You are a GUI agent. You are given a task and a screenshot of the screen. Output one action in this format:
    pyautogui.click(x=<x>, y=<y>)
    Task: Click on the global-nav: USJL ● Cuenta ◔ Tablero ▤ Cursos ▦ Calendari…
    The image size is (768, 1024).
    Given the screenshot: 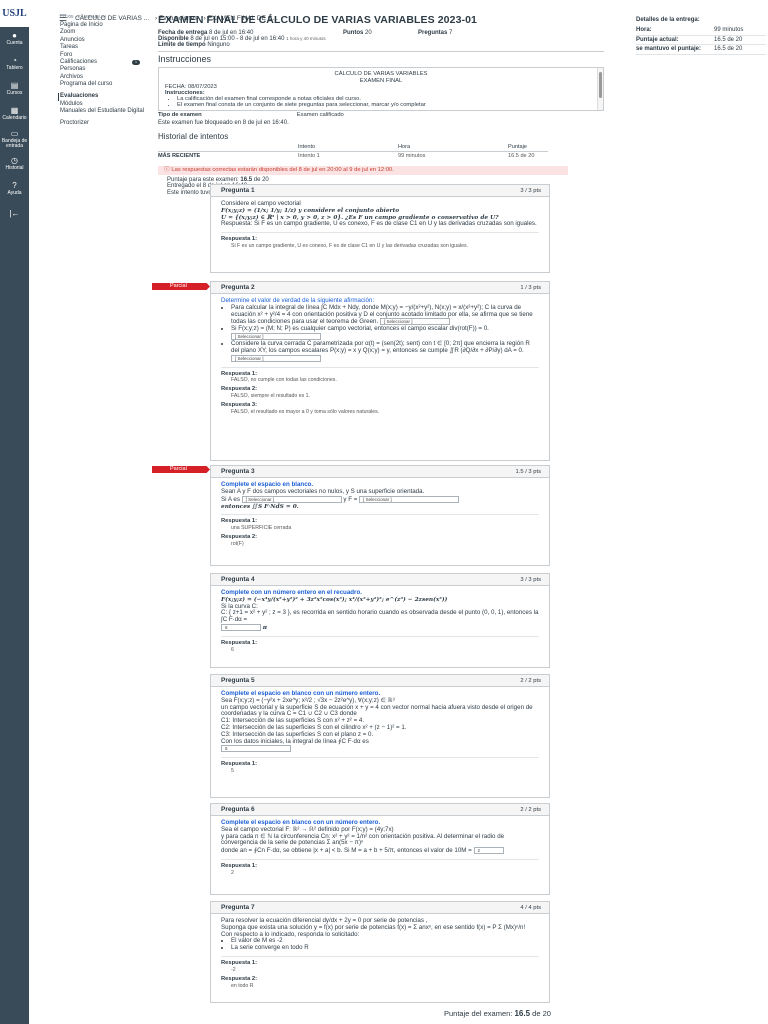 What is the action you would take?
    pyautogui.click(x=14, y=512)
    